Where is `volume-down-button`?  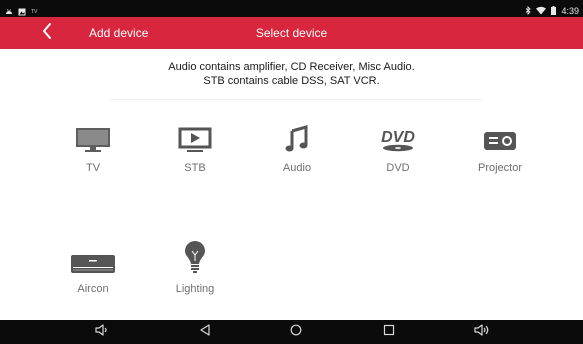
volume-down-button is located at coordinates (102, 332).